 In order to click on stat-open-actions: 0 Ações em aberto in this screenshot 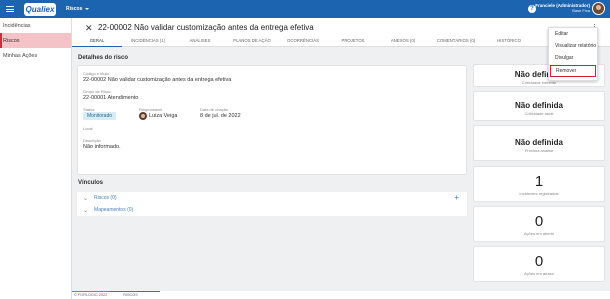, I will do `click(539, 224)`.